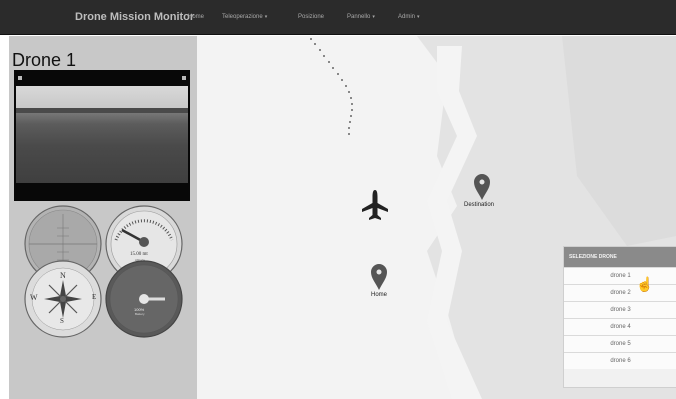 This screenshot has width=676, height=399. Describe the element at coordinates (479, 205) in the screenshot. I see `destination-label: Destination` at that location.